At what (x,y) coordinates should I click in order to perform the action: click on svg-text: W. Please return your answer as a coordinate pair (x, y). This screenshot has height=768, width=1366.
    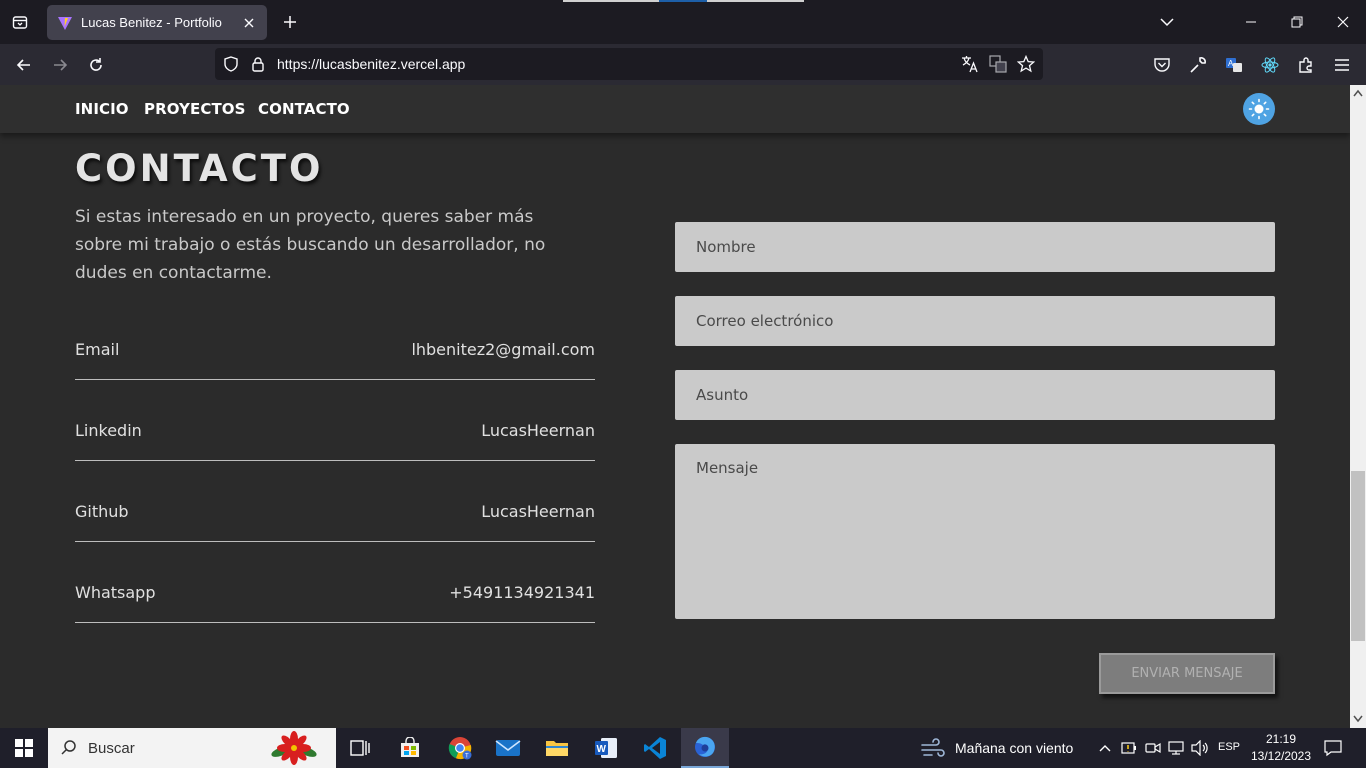
    Looking at the image, I should click on (602, 749).